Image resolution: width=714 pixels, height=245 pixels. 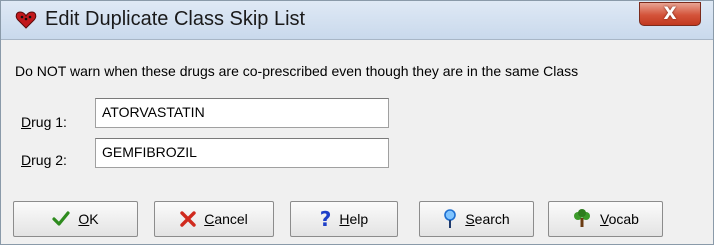 What do you see at coordinates (242, 153) in the screenshot?
I see `drug2-field: GEMFIBROZIL` at bounding box center [242, 153].